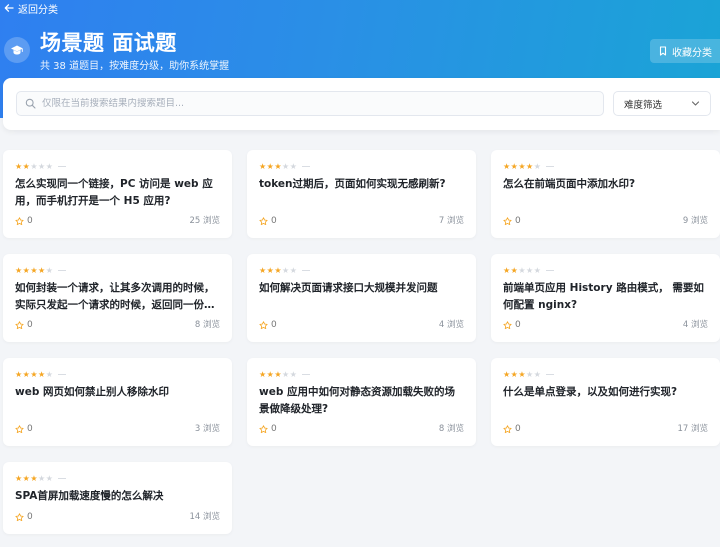  I want to click on view-count: 25 浏览, so click(204, 221).